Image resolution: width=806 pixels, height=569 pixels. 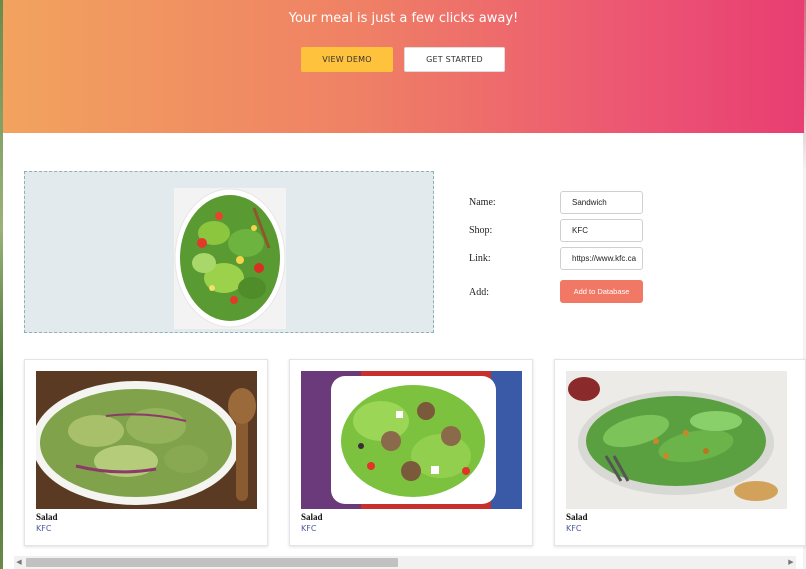 I want to click on view-demo-button: VIEW DEMO, so click(x=347, y=59).